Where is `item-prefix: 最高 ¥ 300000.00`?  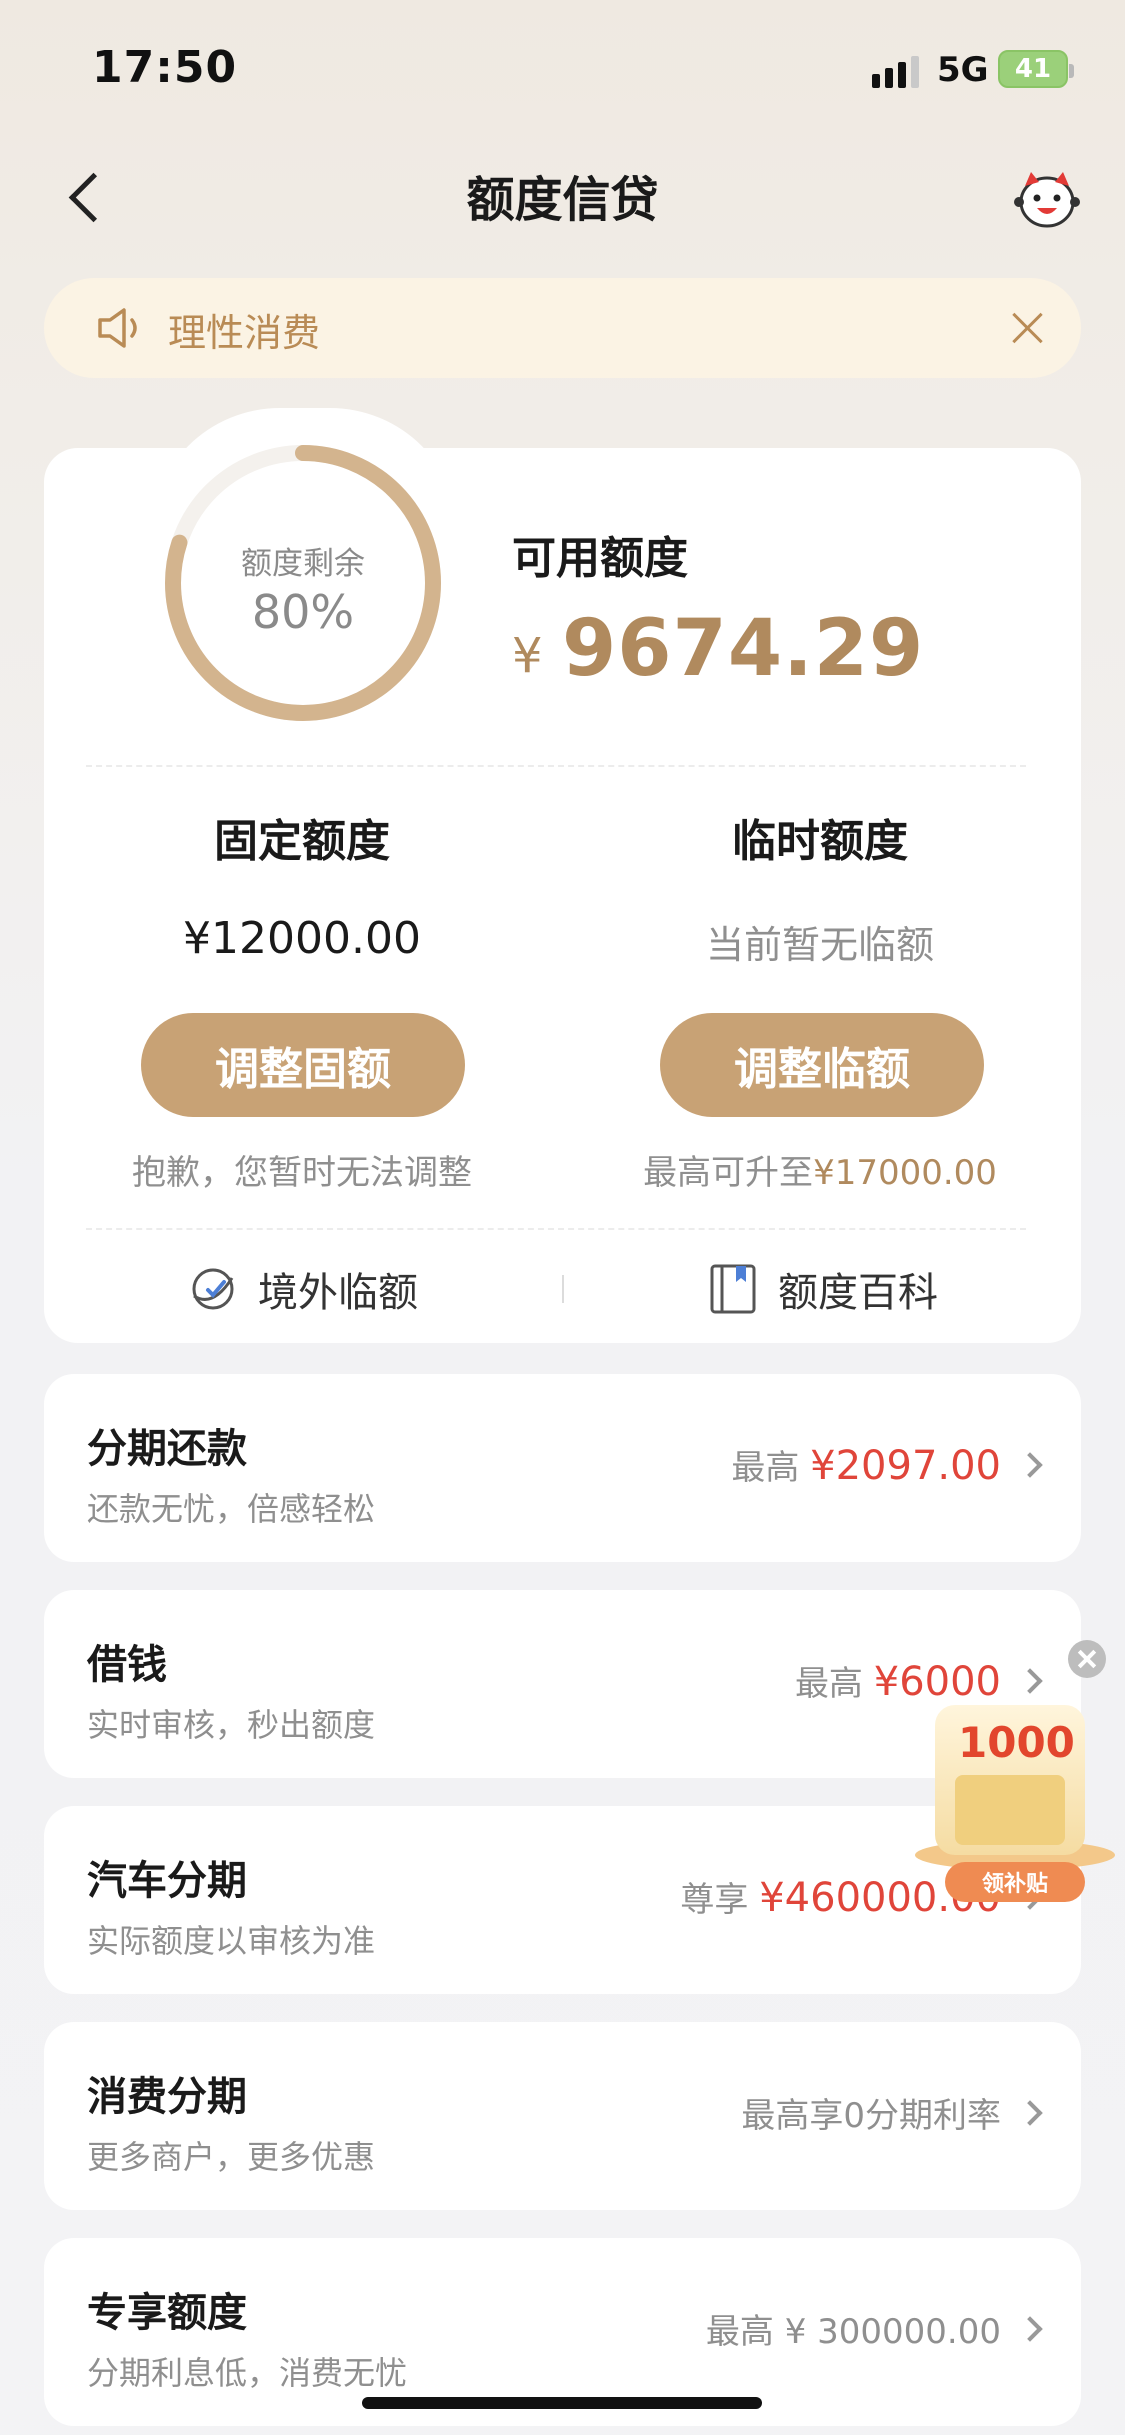 item-prefix: 最高 ¥ 300000.00 is located at coordinates (853, 2332).